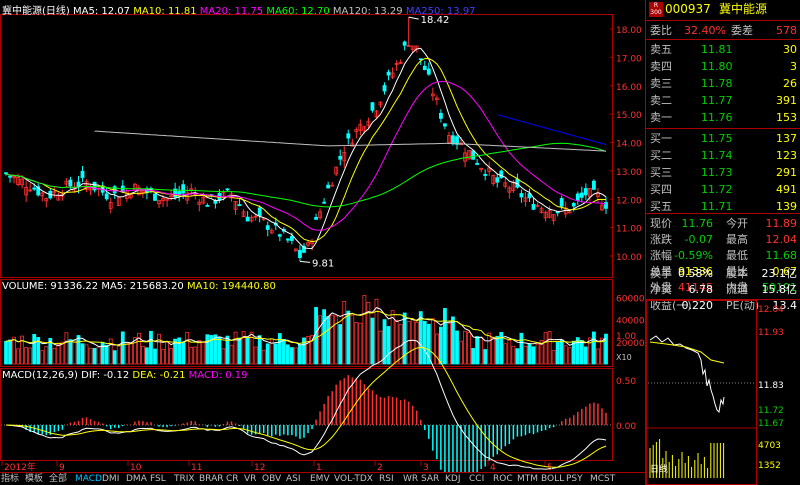 The width and height of the screenshot is (800, 485). I want to click on quote-value: 11.68, so click(781, 255).